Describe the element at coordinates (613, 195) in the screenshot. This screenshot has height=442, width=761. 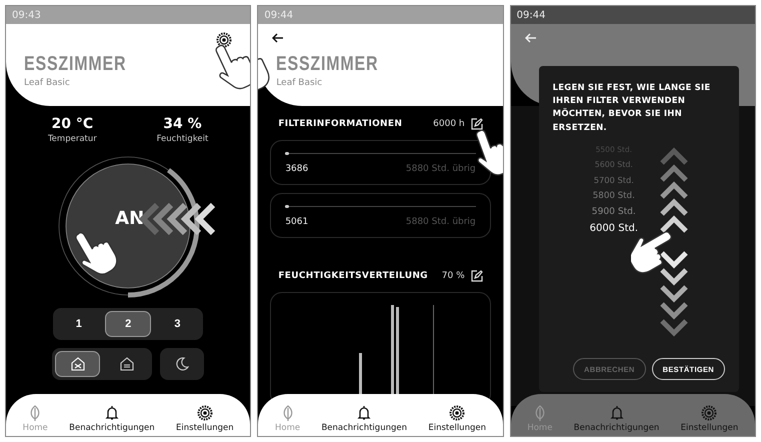
I see `hours-option: 5800 Std.` at that location.